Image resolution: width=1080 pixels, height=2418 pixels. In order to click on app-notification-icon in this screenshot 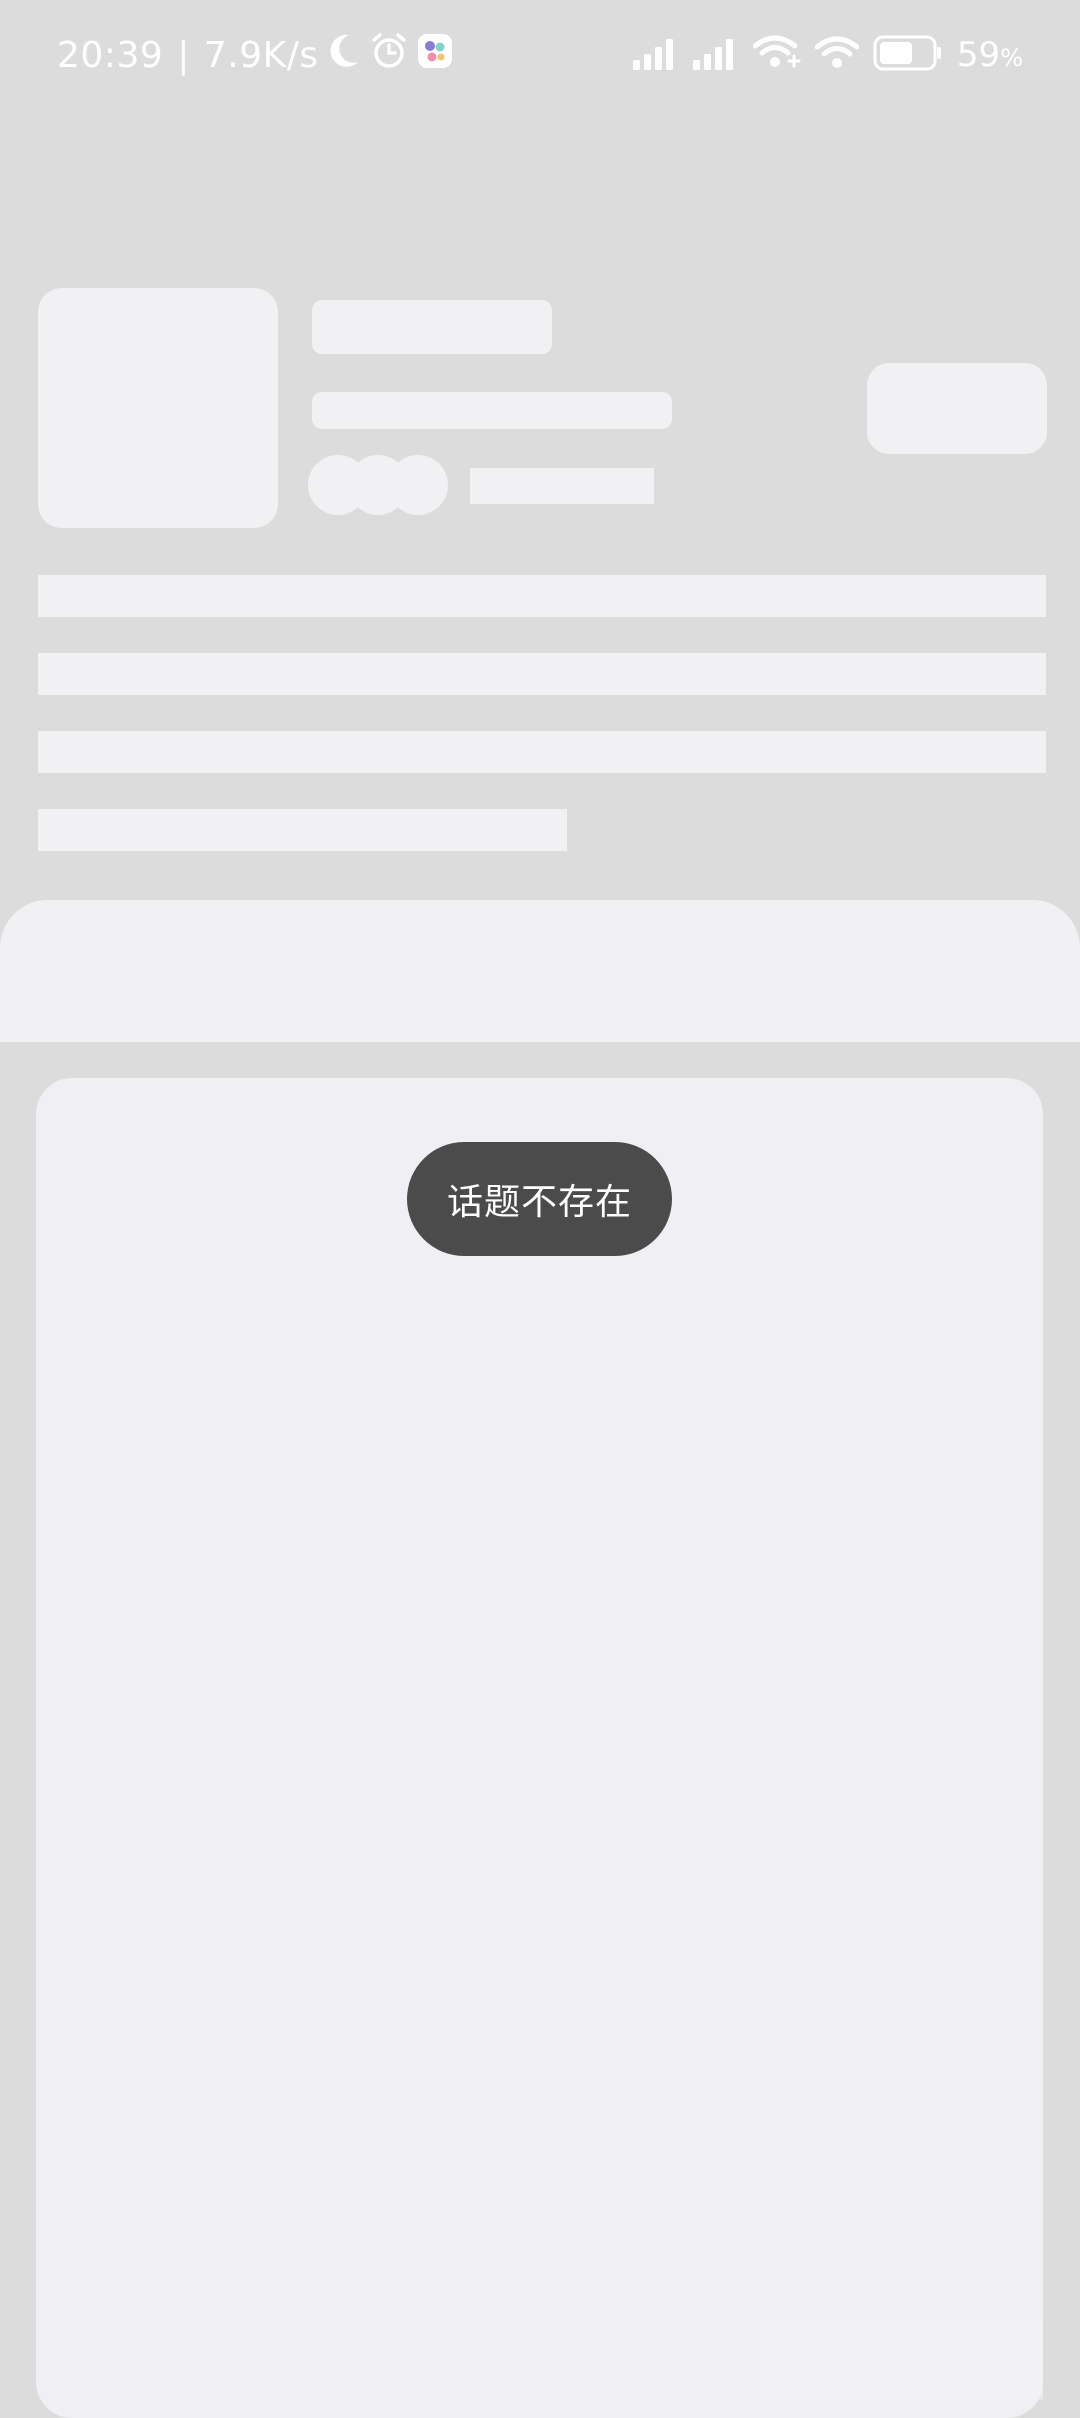, I will do `click(435, 55)`.